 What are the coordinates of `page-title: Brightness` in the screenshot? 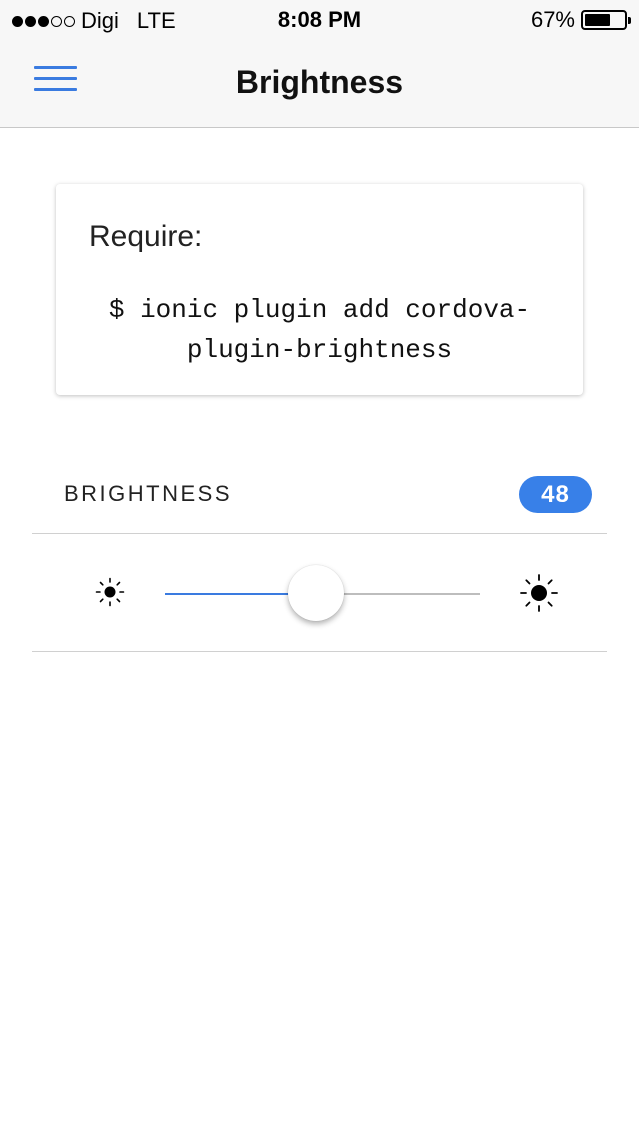 It's located at (319, 82).